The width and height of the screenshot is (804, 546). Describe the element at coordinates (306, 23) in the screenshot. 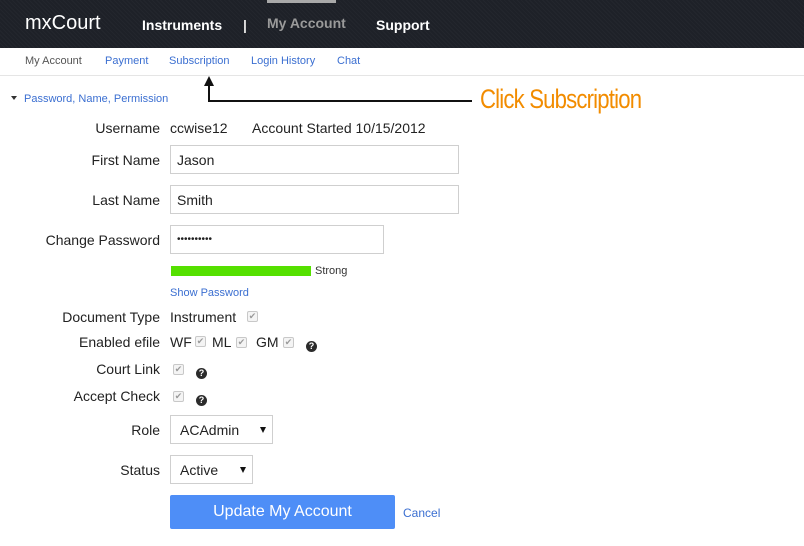

I see `nav-my-account: My Account` at that location.